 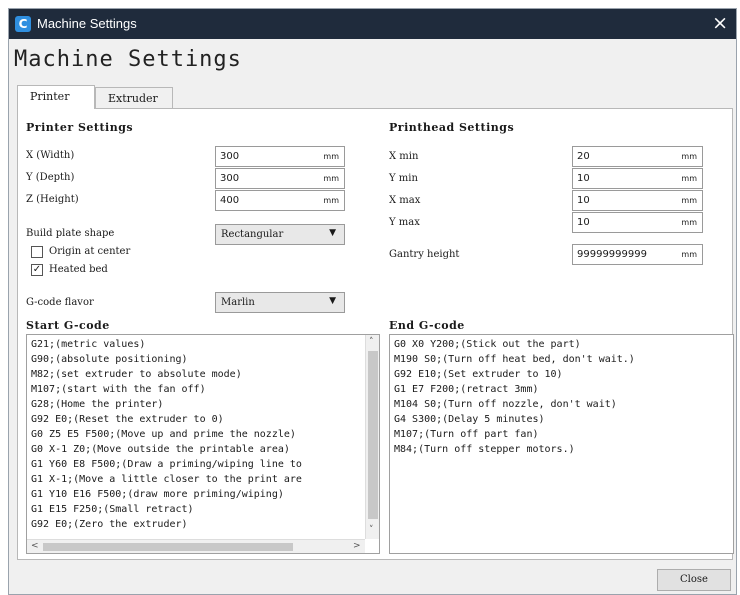 What do you see at coordinates (357, 546) in the screenshot?
I see `scroll-right-icon: >` at bounding box center [357, 546].